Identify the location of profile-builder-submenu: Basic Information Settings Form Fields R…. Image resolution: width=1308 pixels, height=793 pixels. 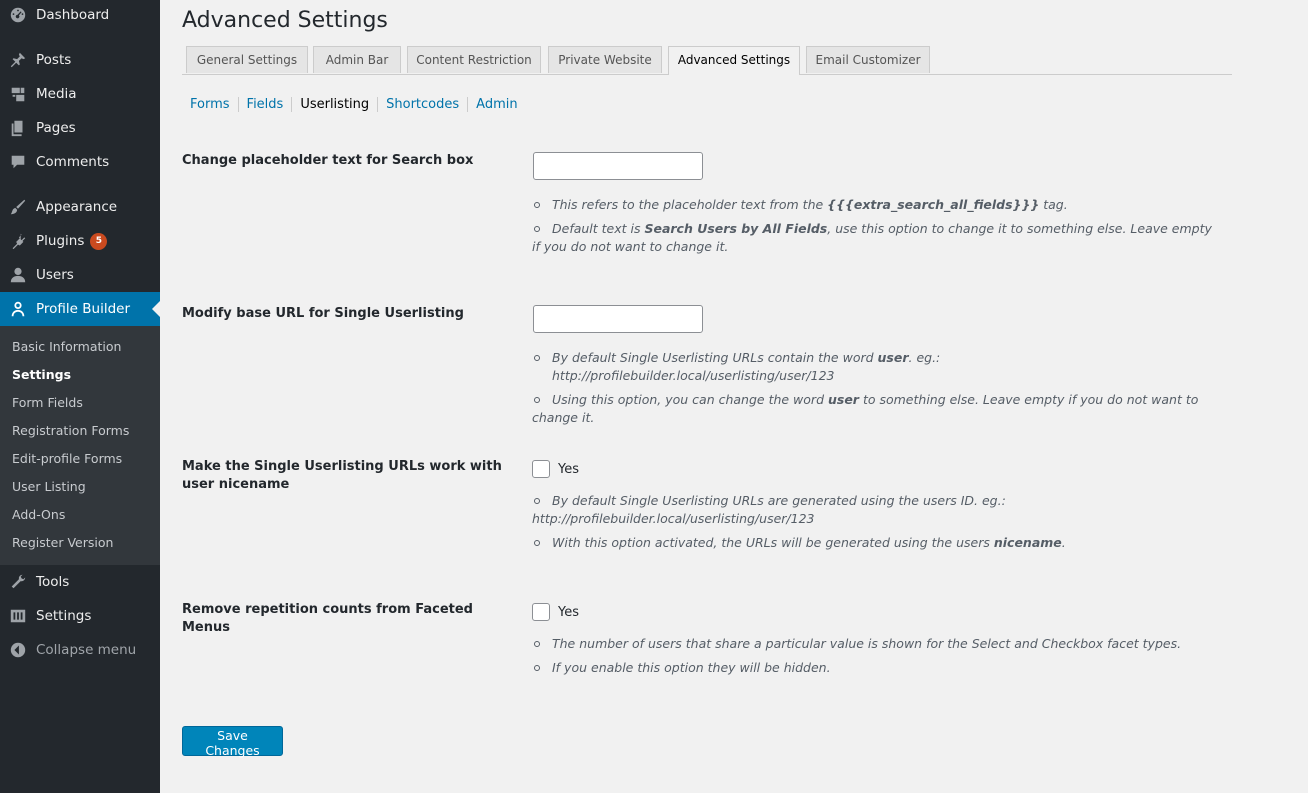
(80, 445).